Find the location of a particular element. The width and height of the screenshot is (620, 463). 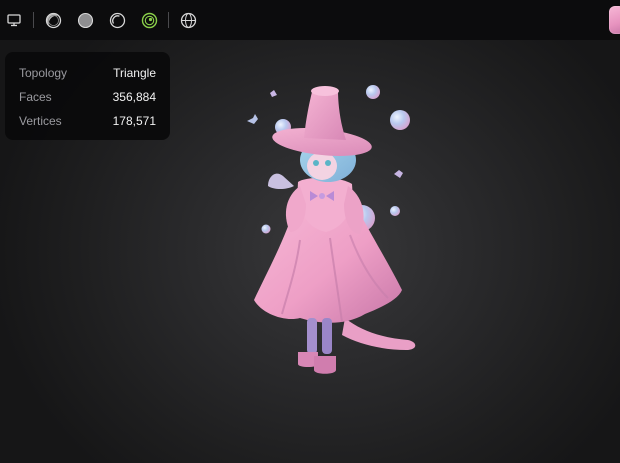

normal-shading-button is located at coordinates (149, 20).